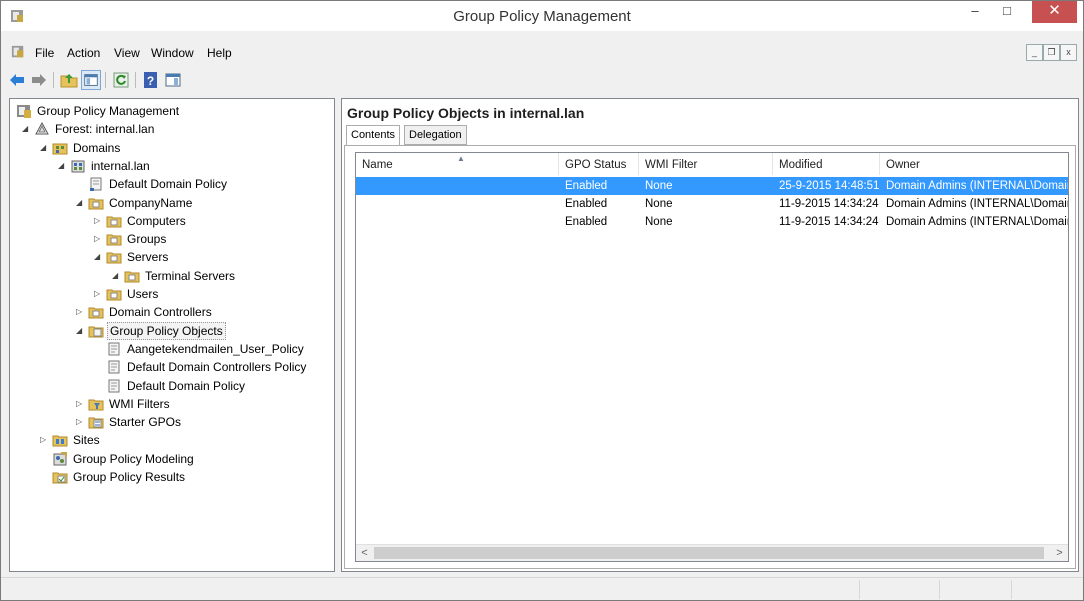  What do you see at coordinates (151, 202) in the screenshot?
I see `tree-item-label: CompanyName` at bounding box center [151, 202].